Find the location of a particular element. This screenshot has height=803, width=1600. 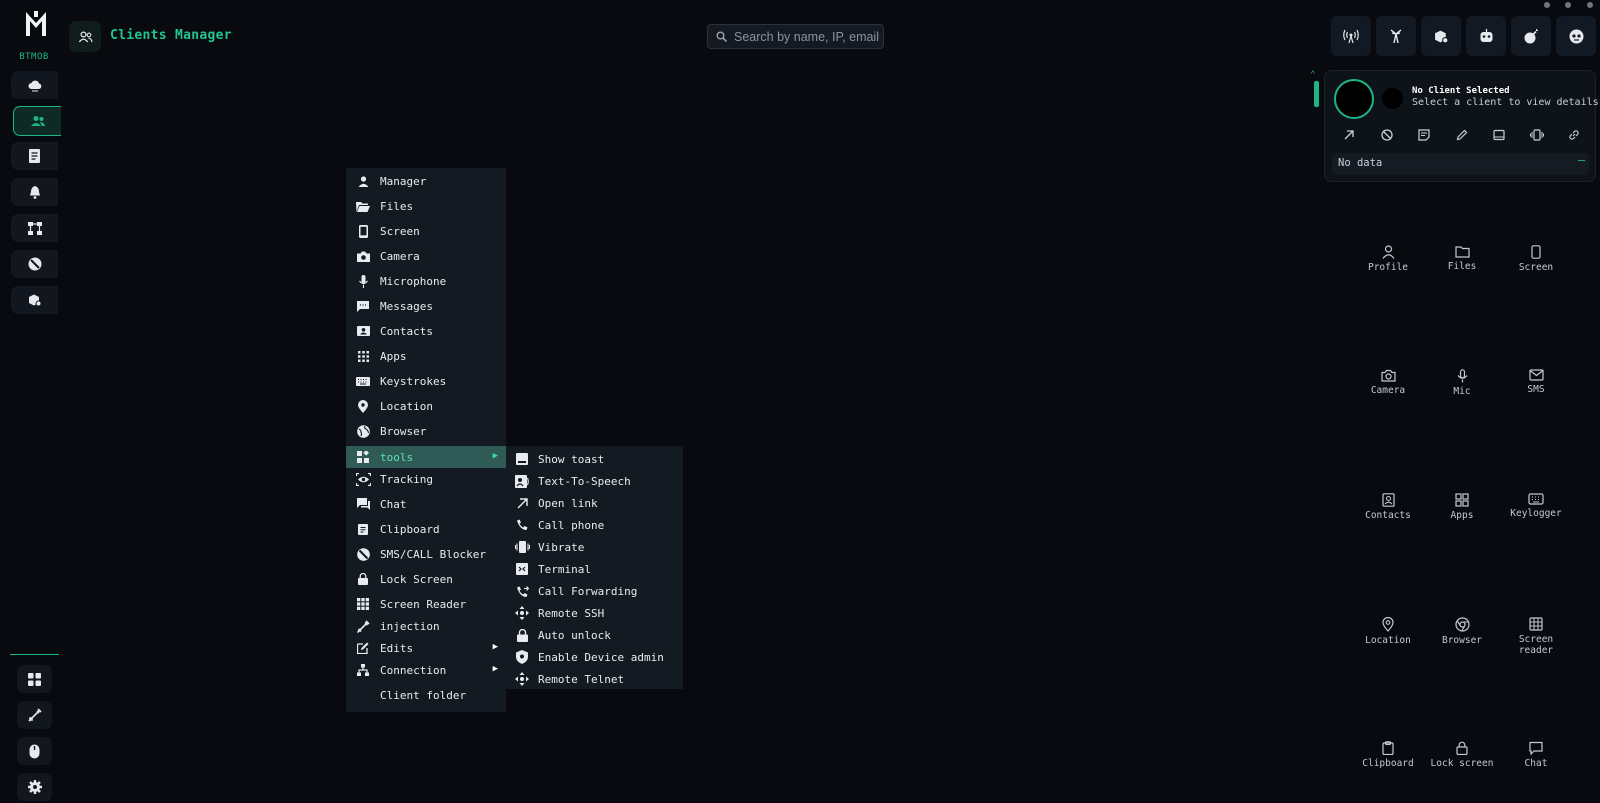

quick-contacts: Contacts is located at coordinates (1388, 507).